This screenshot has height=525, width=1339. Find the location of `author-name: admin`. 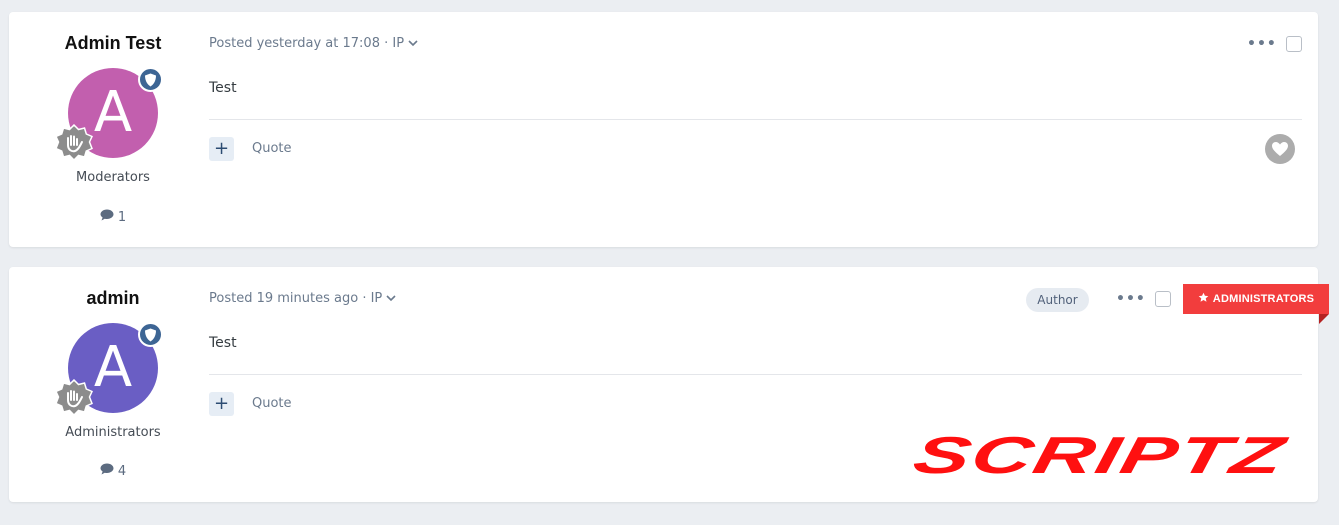

author-name: admin is located at coordinates (113, 298).